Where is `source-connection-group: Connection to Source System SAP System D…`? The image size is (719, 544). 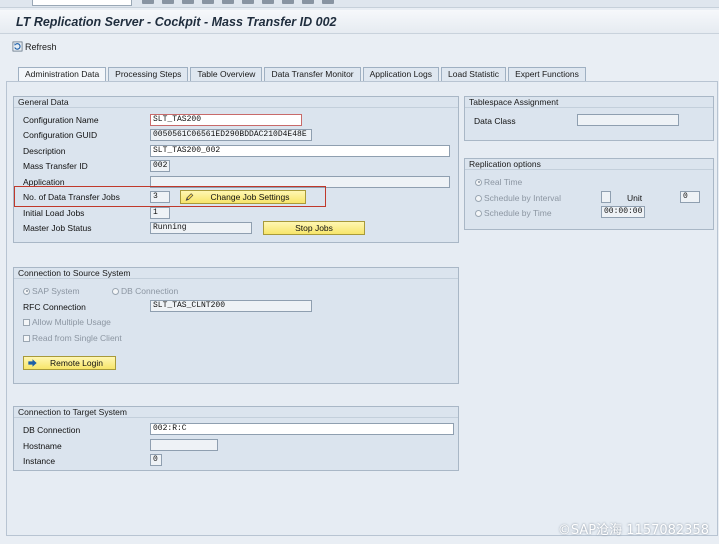
source-connection-group: Connection to Source System SAP System D… is located at coordinates (236, 325).